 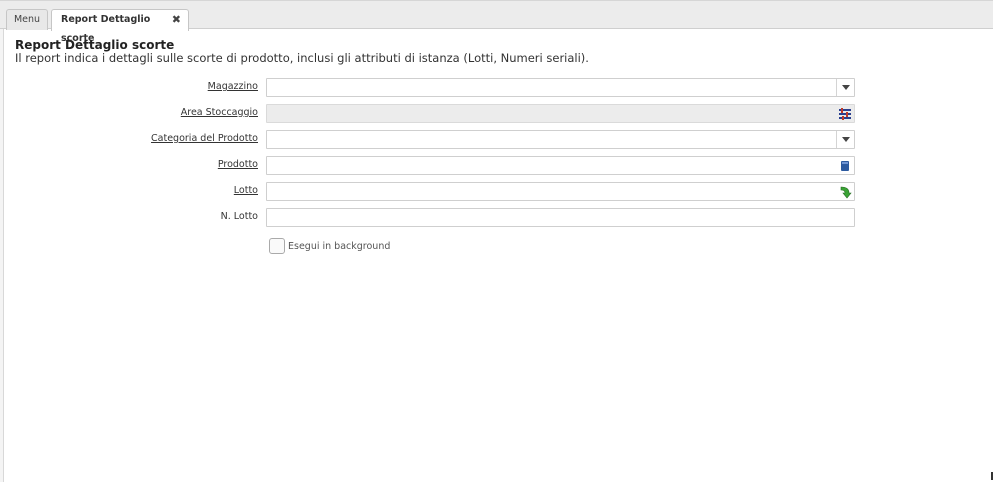 I want to click on row-lotto: Lotto, so click(x=496, y=191).